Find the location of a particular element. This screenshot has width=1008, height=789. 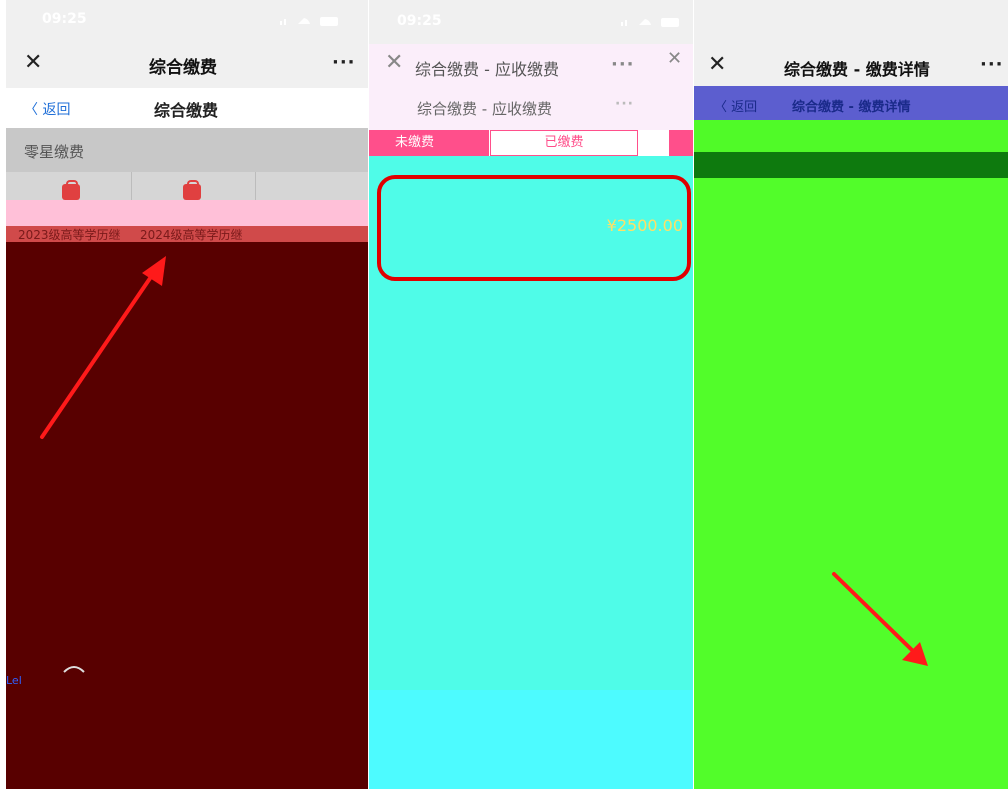

arrow-to-payment-item is located at coordinates (103, 347).